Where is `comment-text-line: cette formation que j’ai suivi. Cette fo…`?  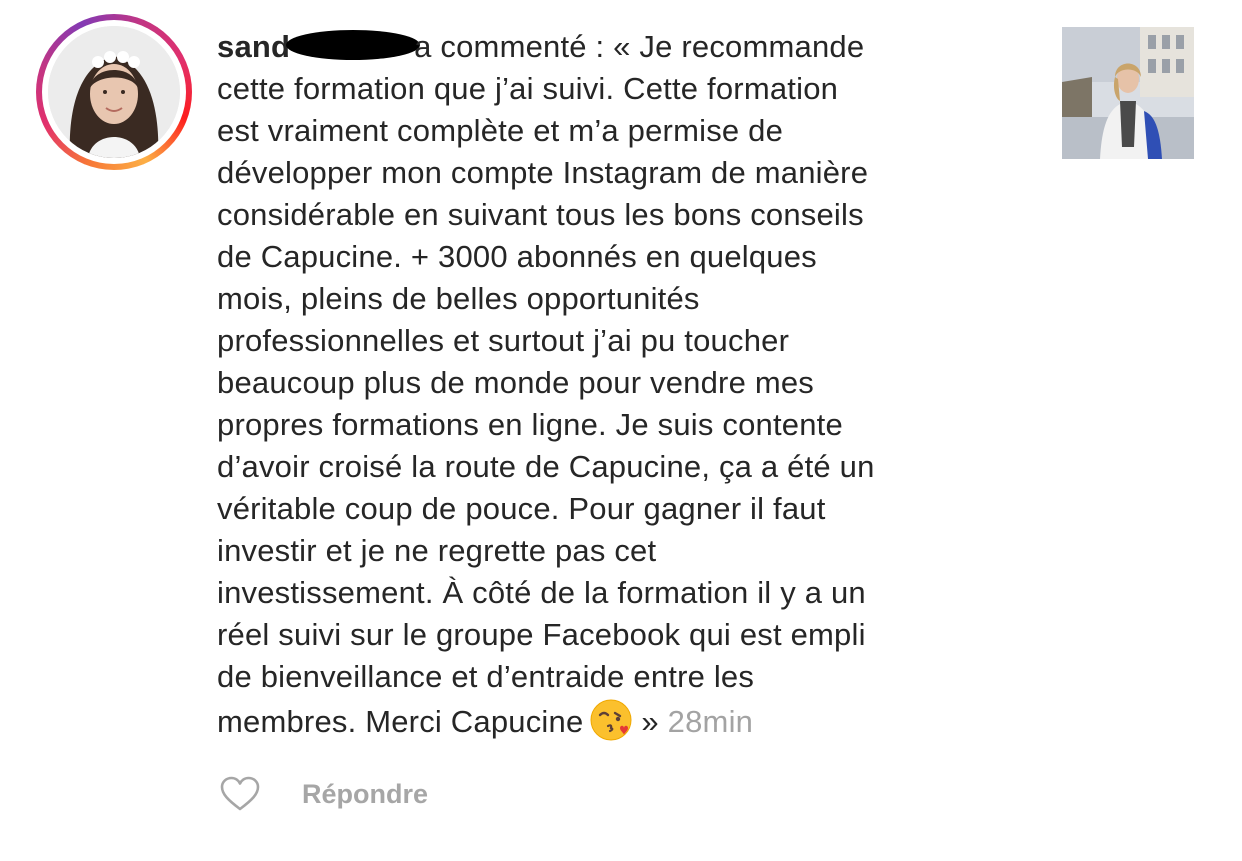 comment-text-line: cette formation que j’ai suivi. Cette fo… is located at coordinates (528, 88).